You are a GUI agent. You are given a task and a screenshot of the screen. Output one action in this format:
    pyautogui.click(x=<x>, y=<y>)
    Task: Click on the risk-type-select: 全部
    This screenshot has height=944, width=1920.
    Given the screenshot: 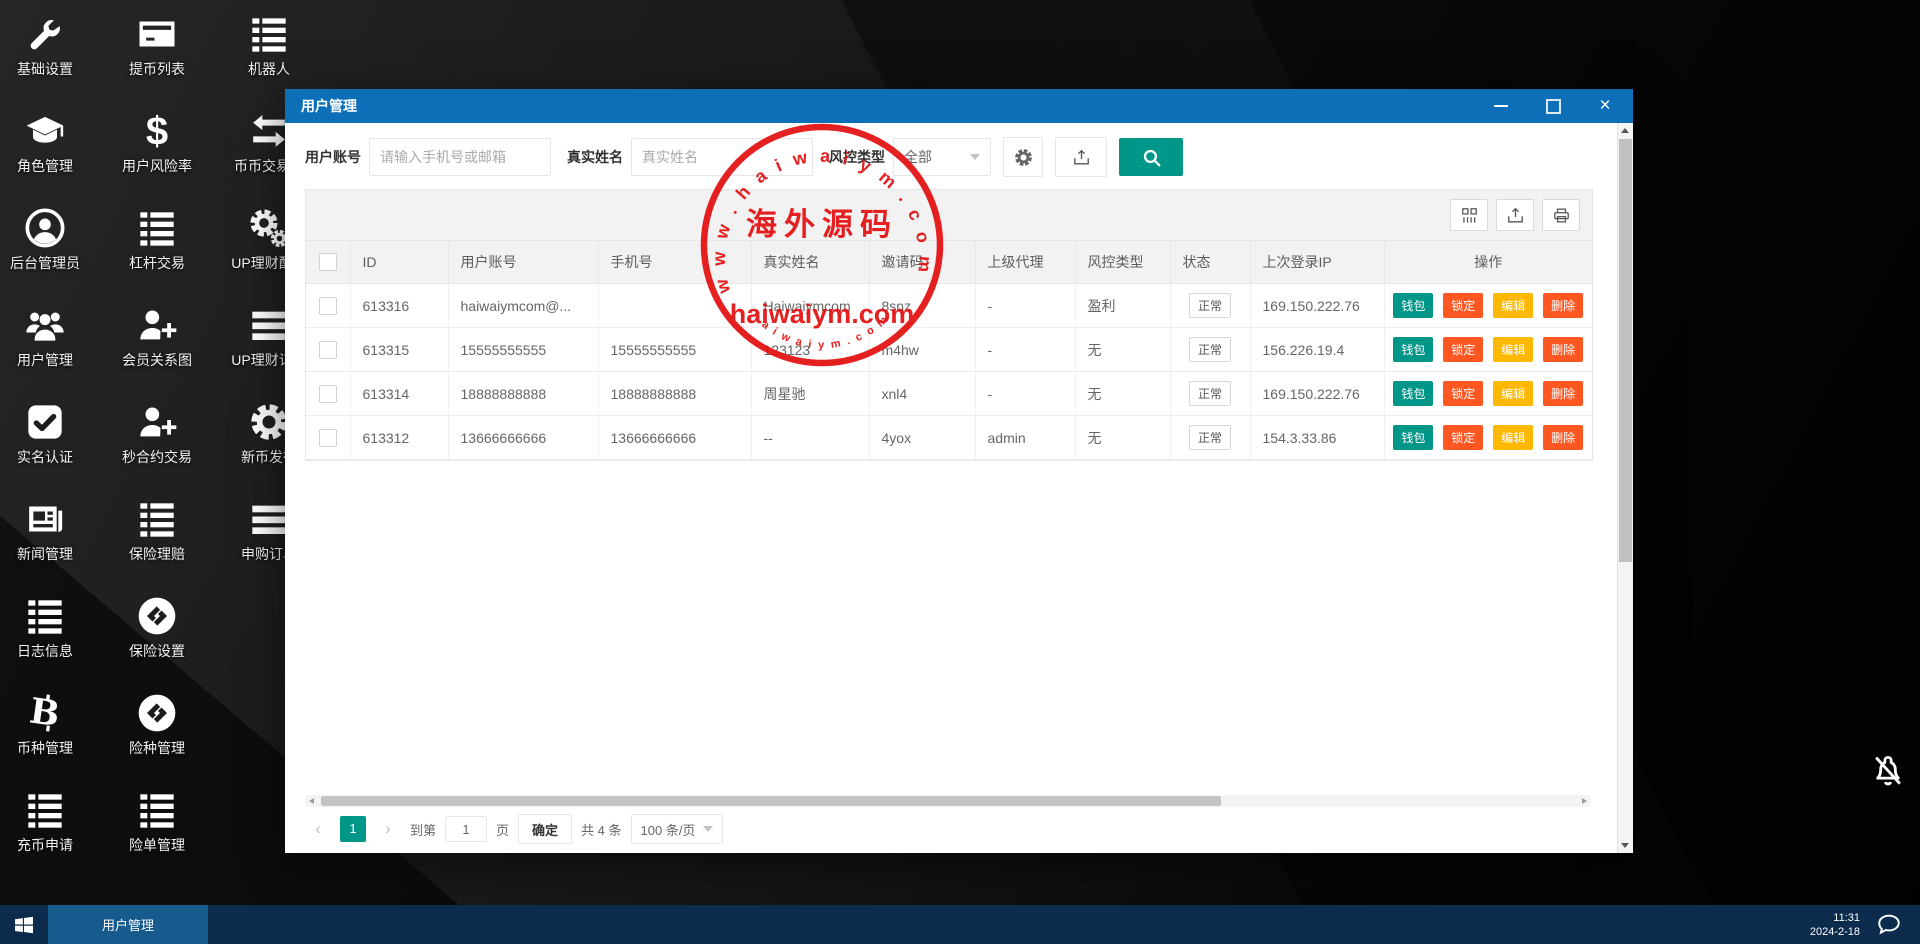 What is the action you would take?
    pyautogui.click(x=942, y=157)
    